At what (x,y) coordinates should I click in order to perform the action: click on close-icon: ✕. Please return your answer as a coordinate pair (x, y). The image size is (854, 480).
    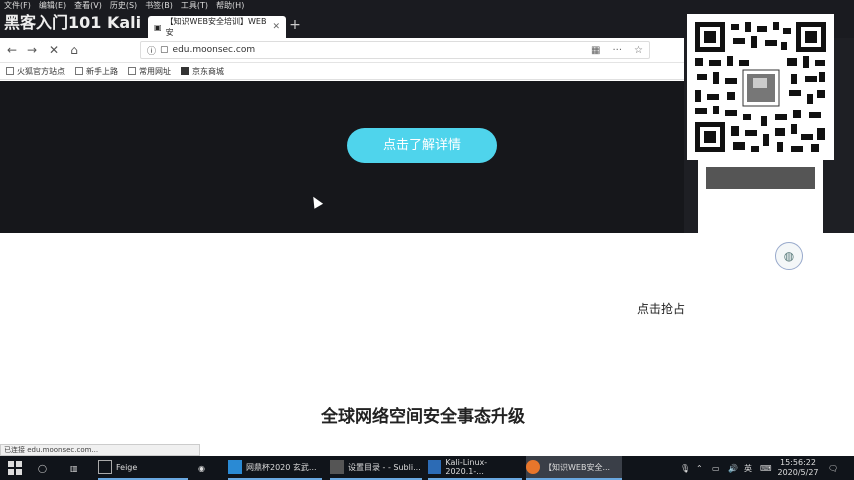
    Looking at the image, I should click on (276, 27).